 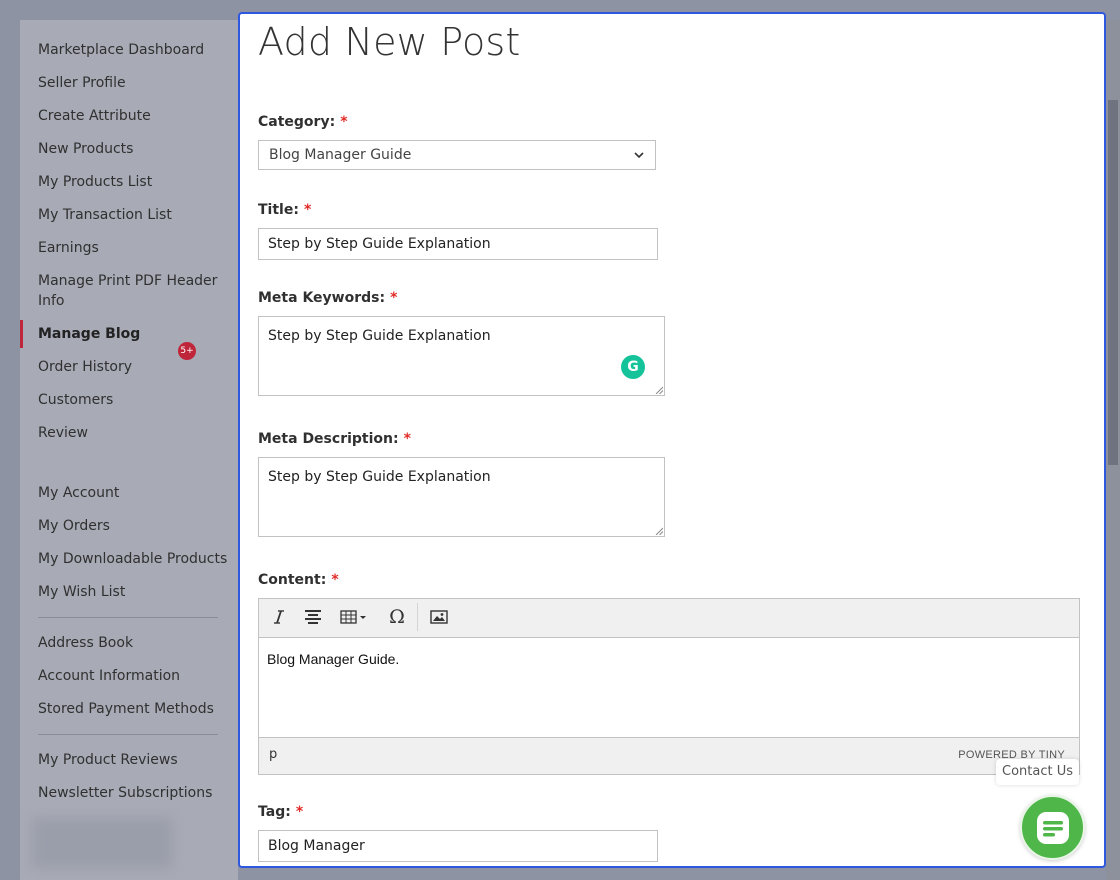 I want to click on title-input, so click(x=458, y=244).